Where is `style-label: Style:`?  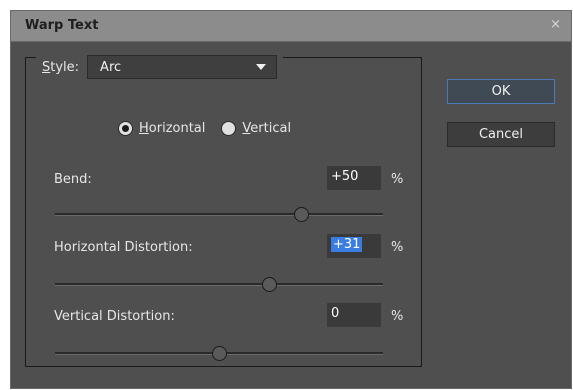
style-label: Style: is located at coordinates (60, 67).